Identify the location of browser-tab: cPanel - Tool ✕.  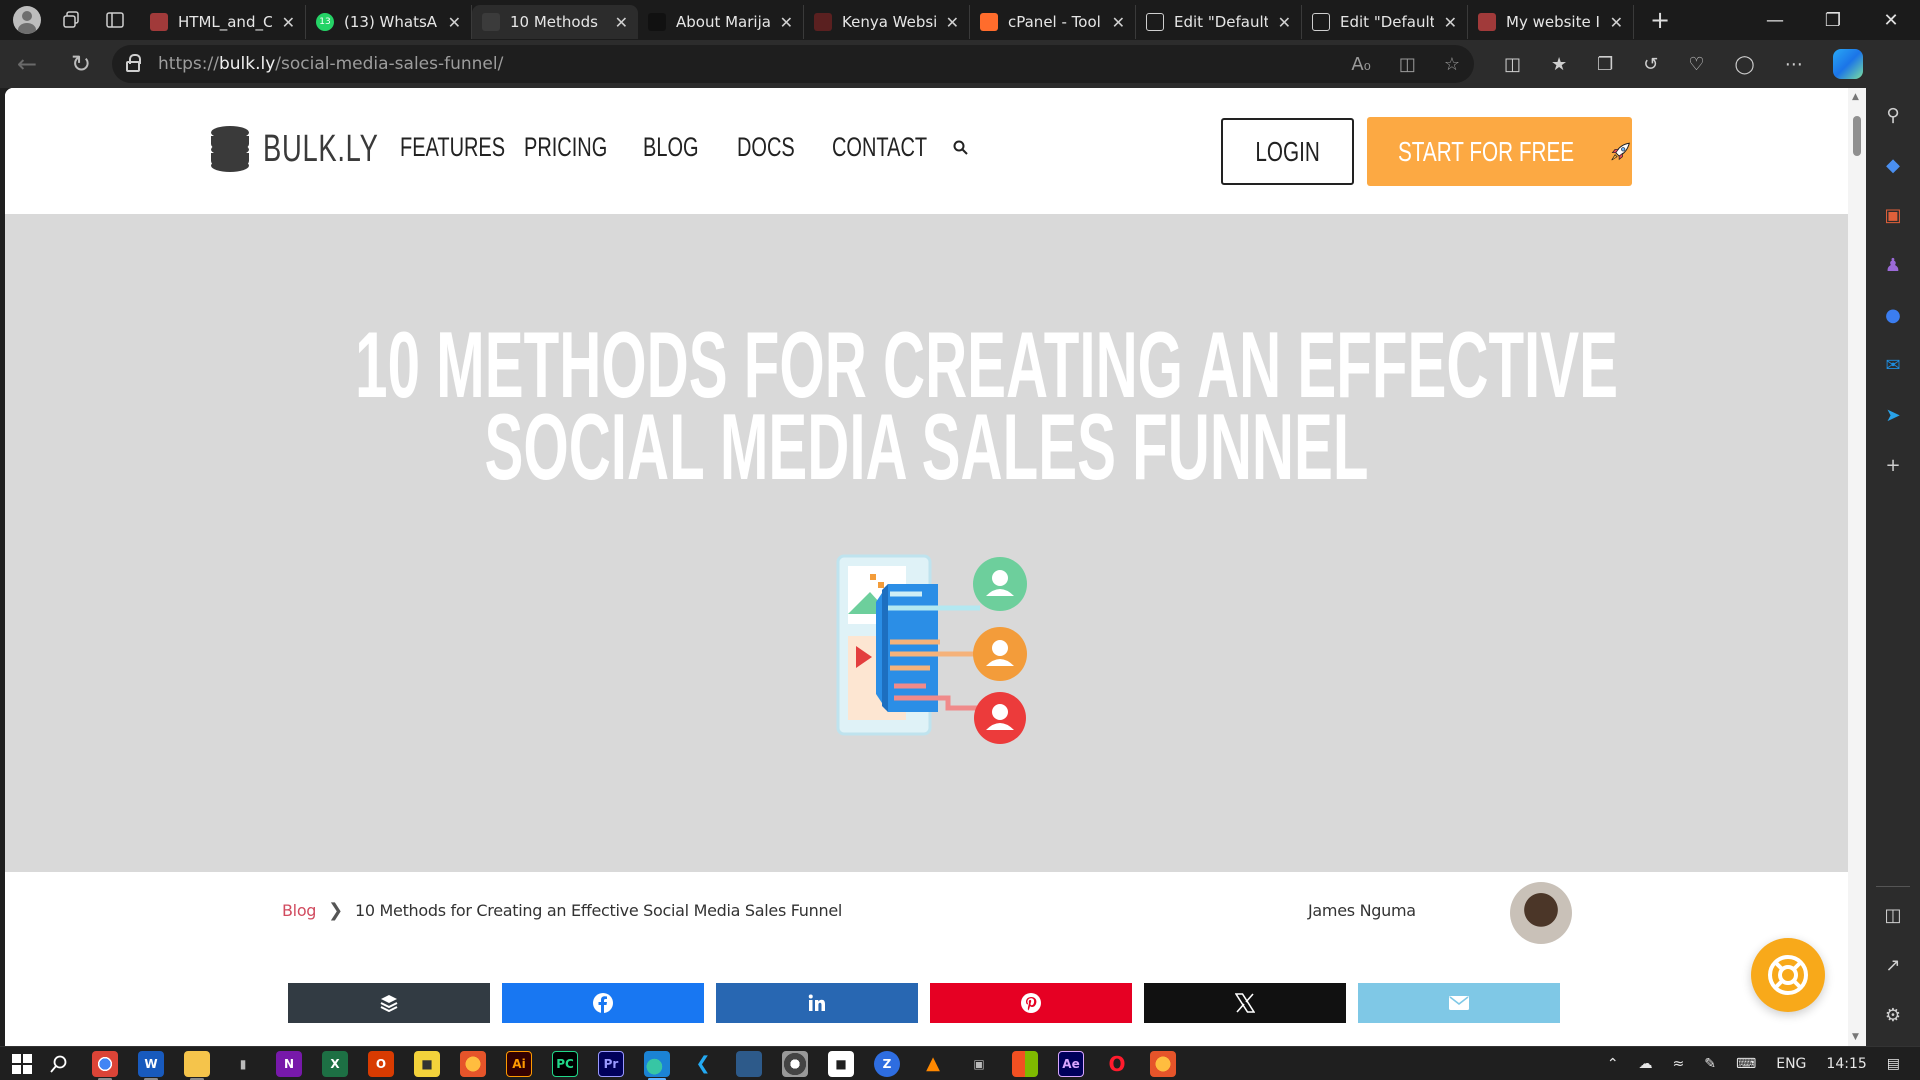
(1053, 22).